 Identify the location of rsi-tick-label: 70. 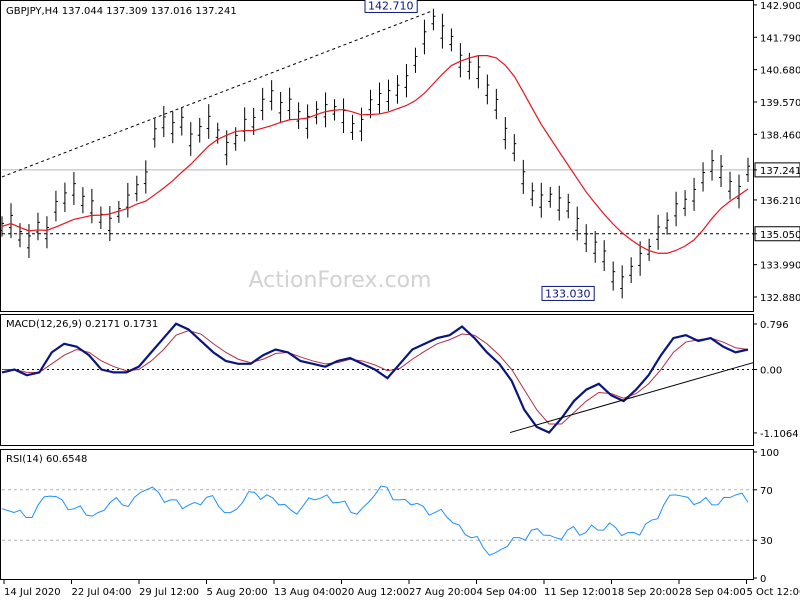
(766, 491).